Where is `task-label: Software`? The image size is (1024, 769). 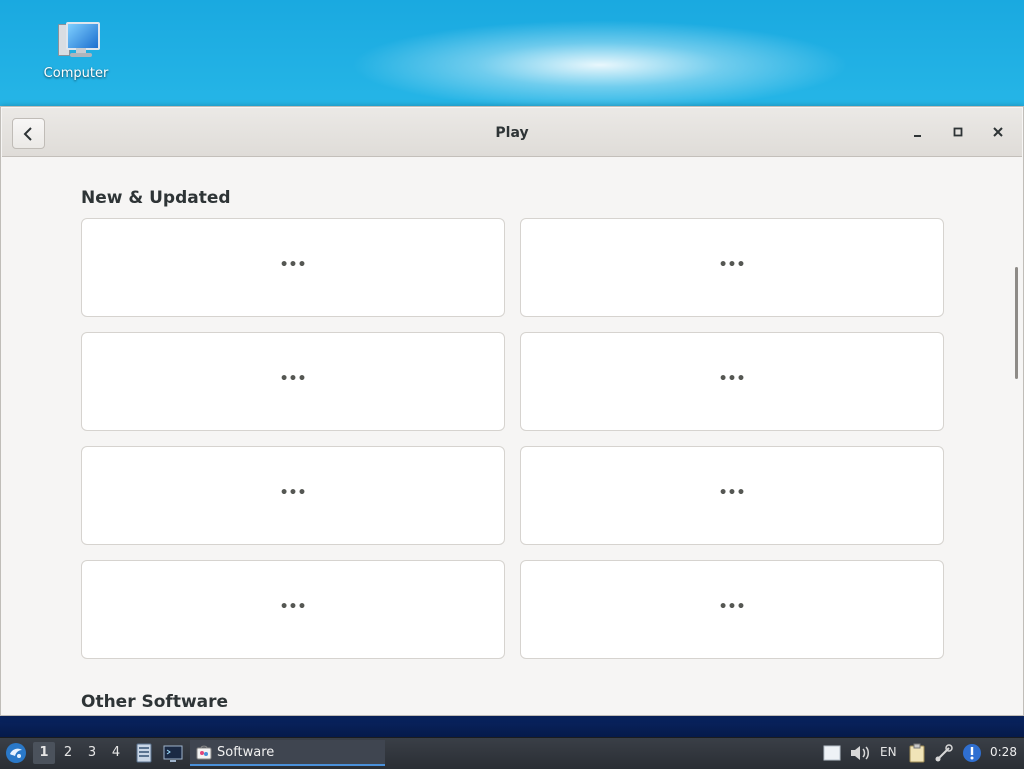
task-label: Software is located at coordinates (246, 752).